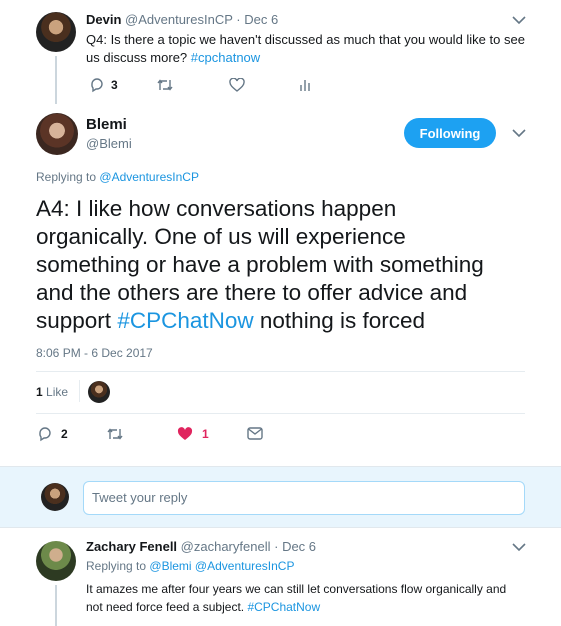  Describe the element at coordinates (304, 498) in the screenshot. I see `tweet-reply-input: Tweet your reply` at that location.